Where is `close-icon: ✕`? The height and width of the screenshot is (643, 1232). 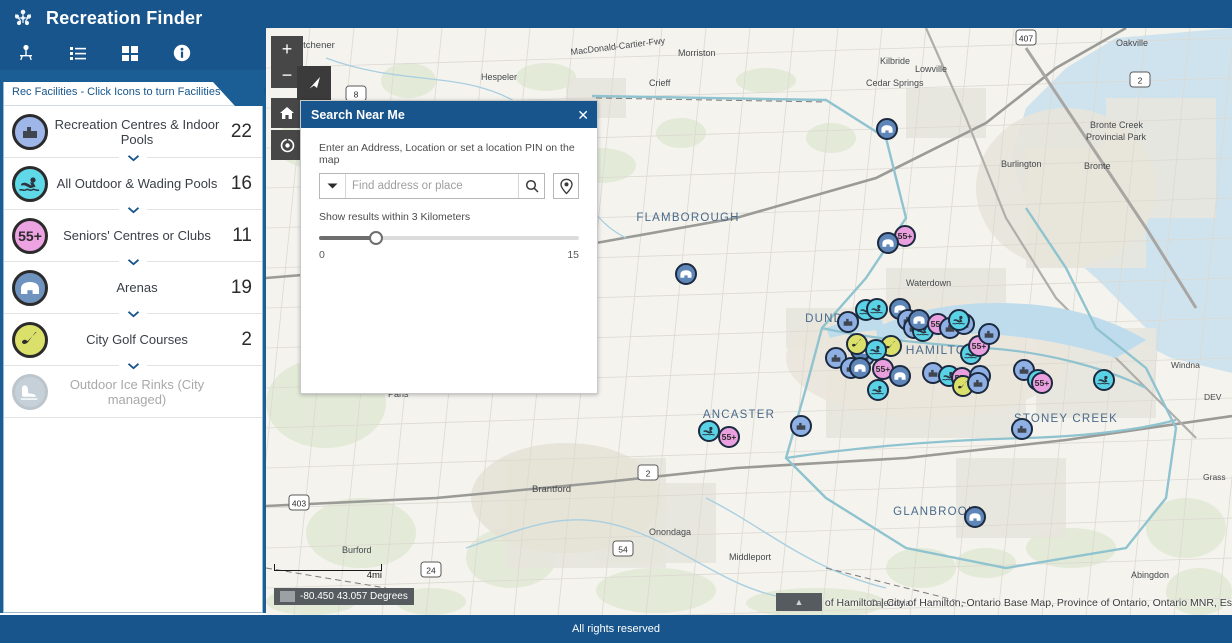
close-icon: ✕ is located at coordinates (583, 115).